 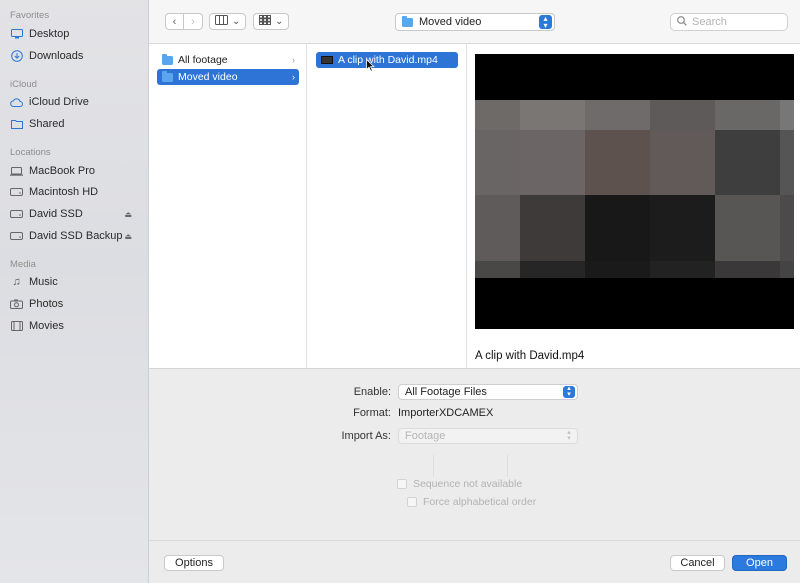 I want to click on sidebar-item-desktop: Desktop, so click(x=75, y=34).